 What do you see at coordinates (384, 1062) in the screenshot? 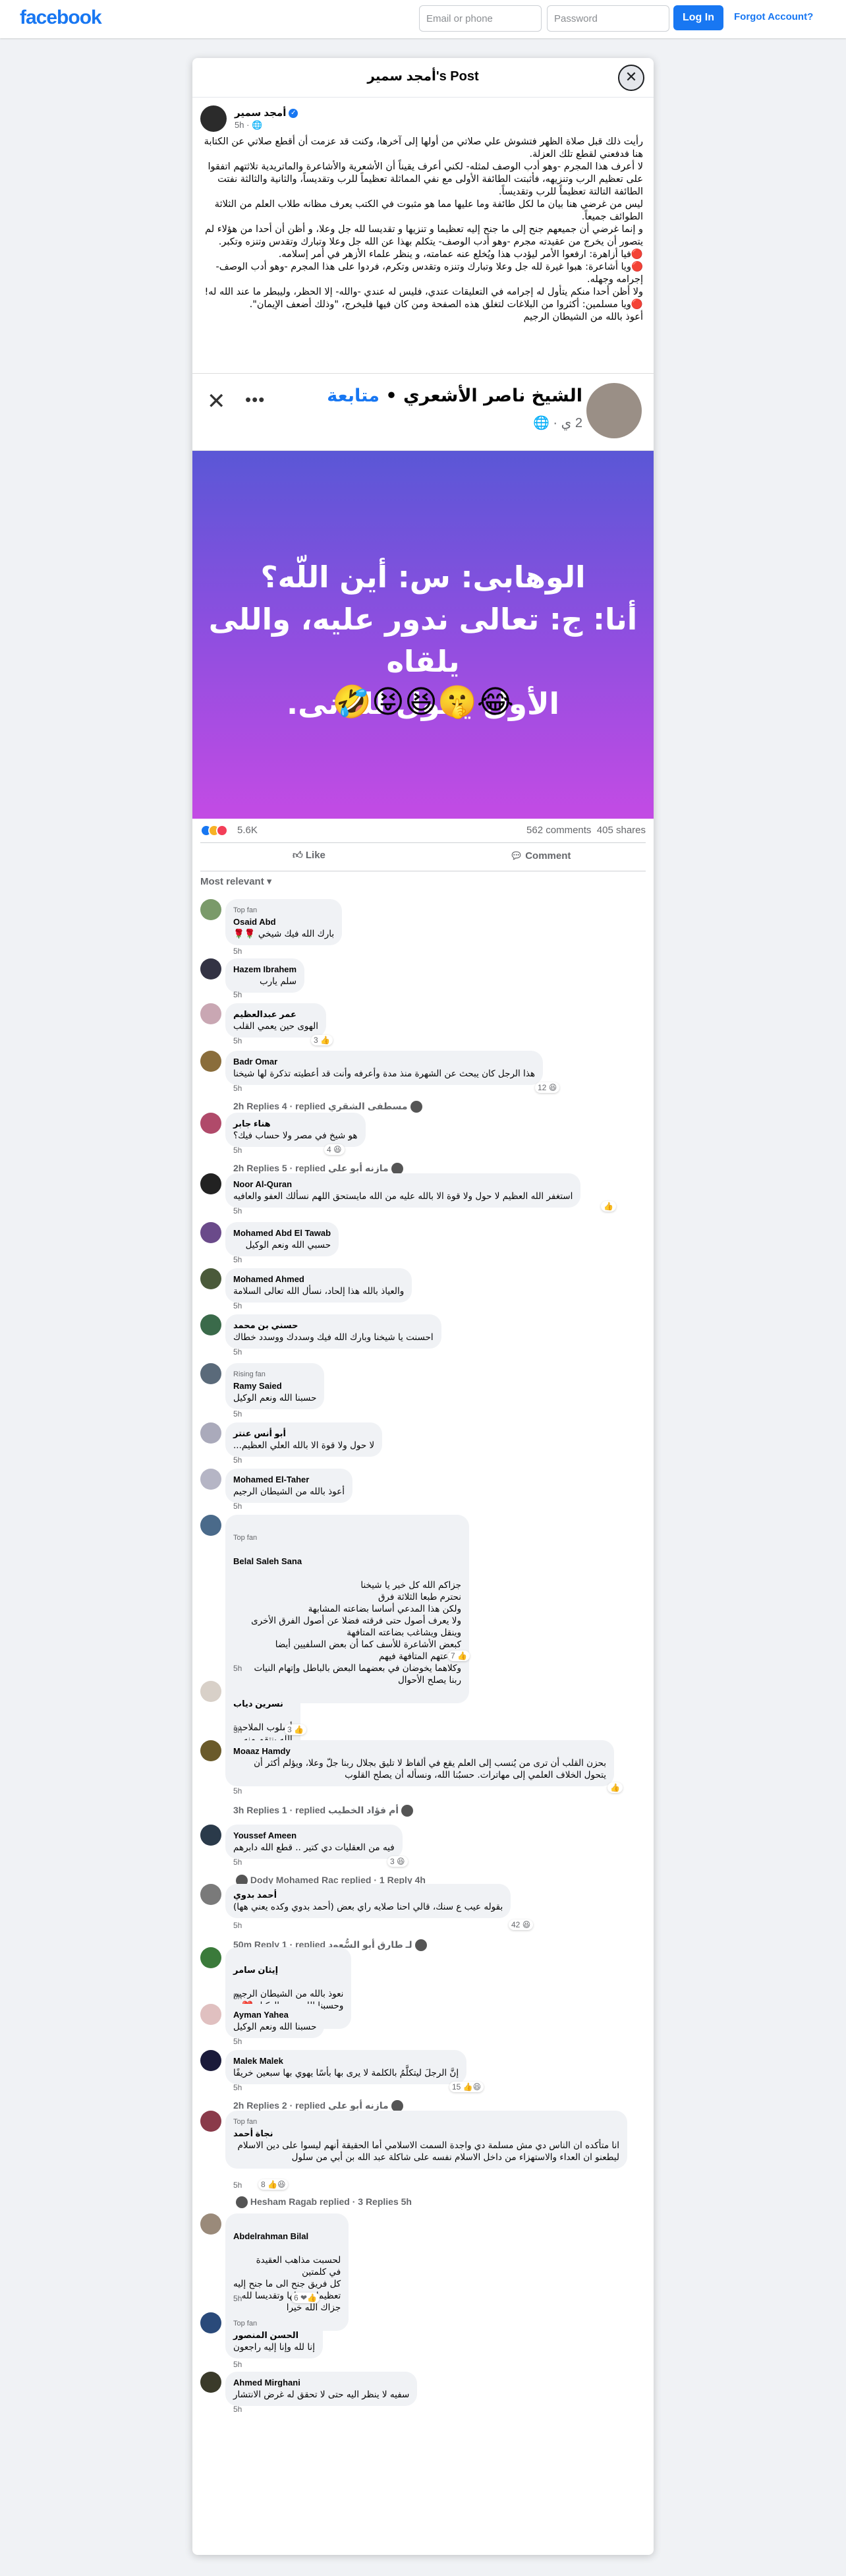
I see `commenter-name: Badr Omar` at bounding box center [384, 1062].